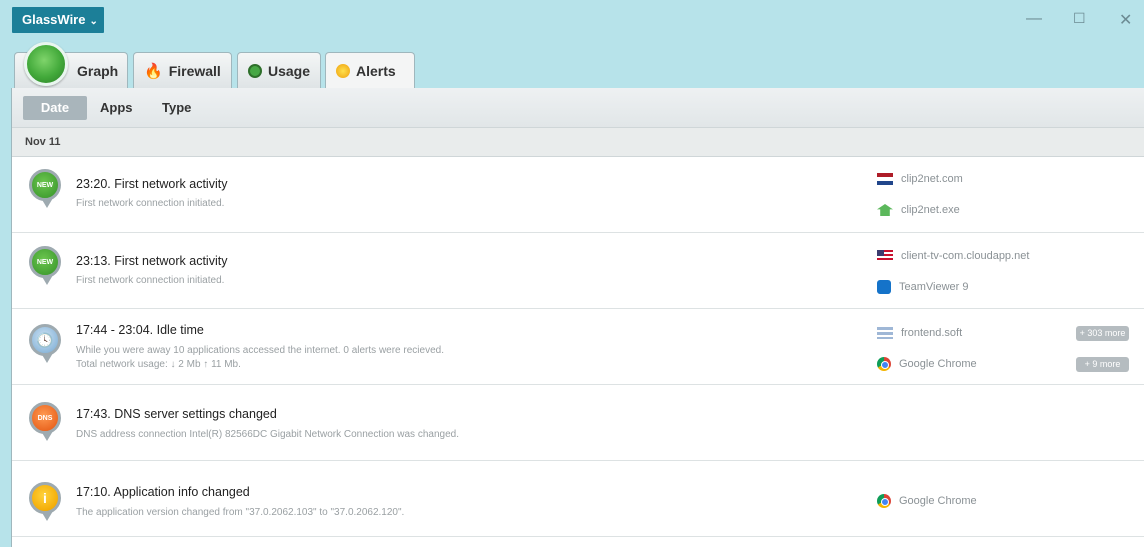 The height and width of the screenshot is (547, 1144). Describe the element at coordinates (885, 333) in the screenshot. I see `flag-icon` at that location.